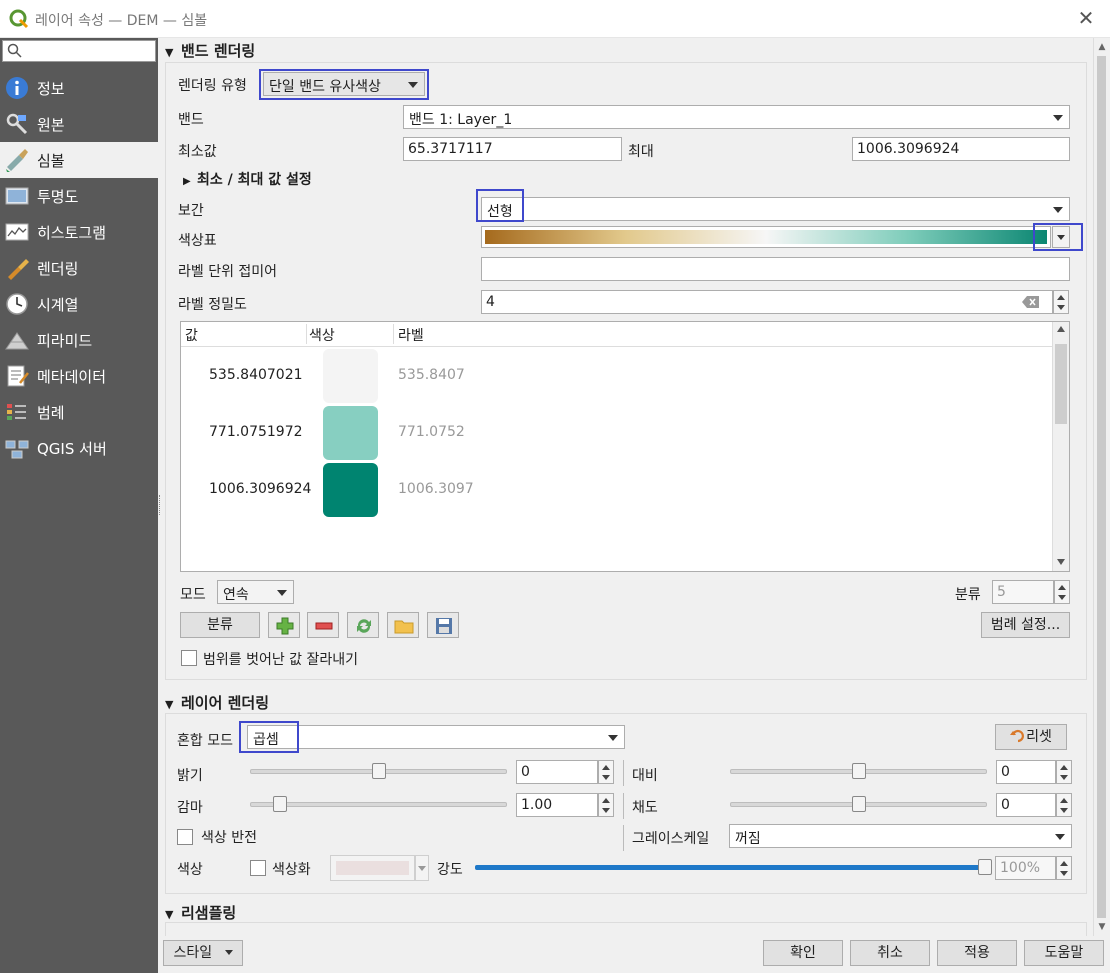 Image resolution: width=1110 pixels, height=973 pixels. Describe the element at coordinates (443, 625) in the screenshot. I see `export-to-file-button` at that location.